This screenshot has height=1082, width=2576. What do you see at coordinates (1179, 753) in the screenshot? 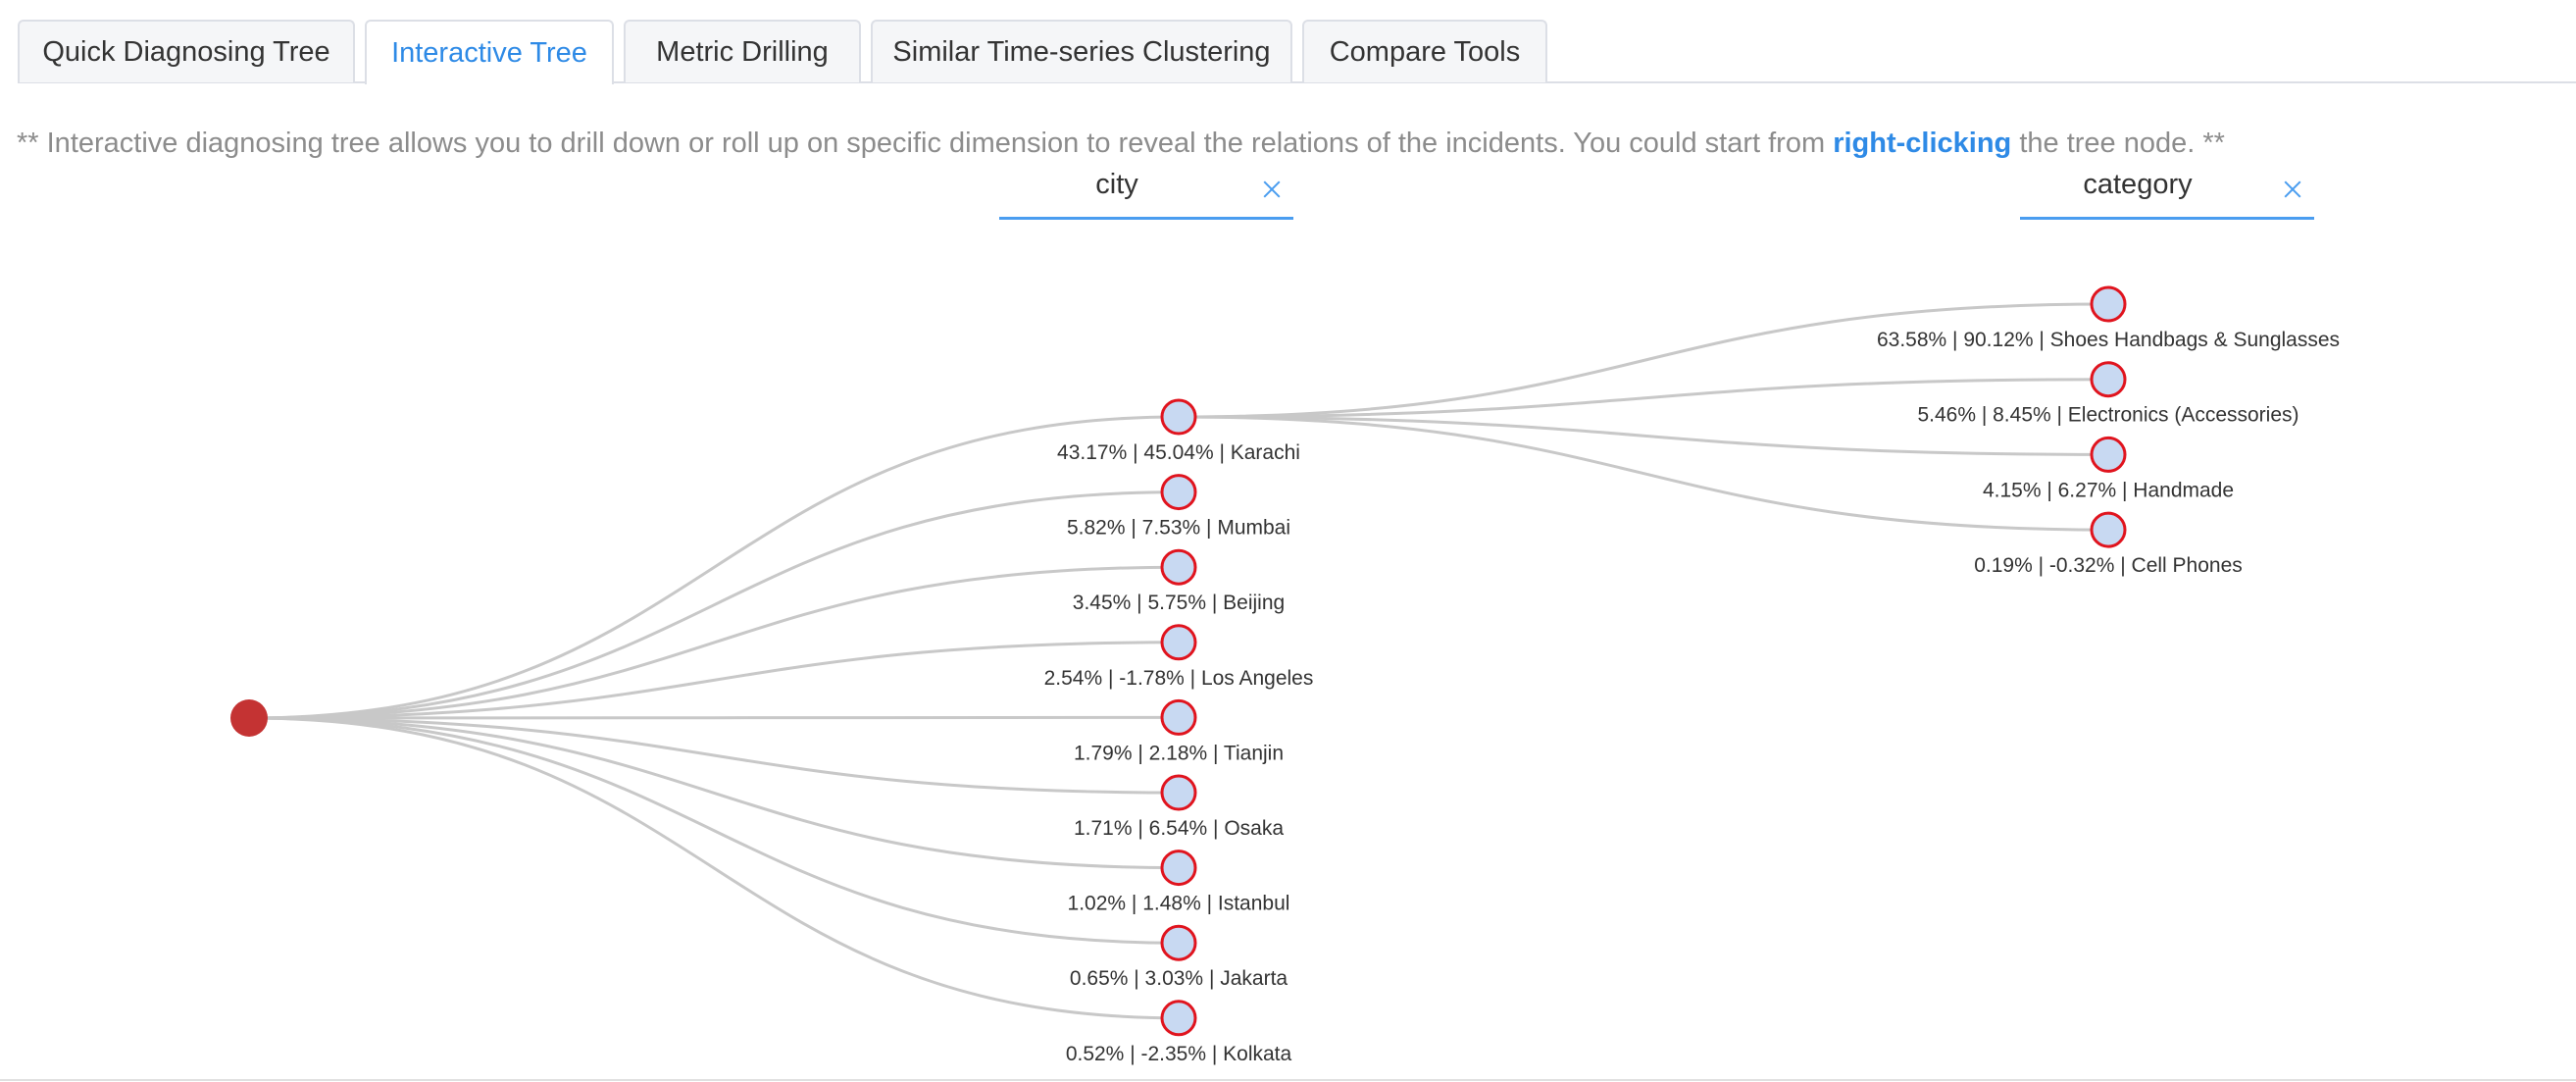
I see `tree-node-label: 1.79% | 2.18% | Tianjin` at bounding box center [1179, 753].